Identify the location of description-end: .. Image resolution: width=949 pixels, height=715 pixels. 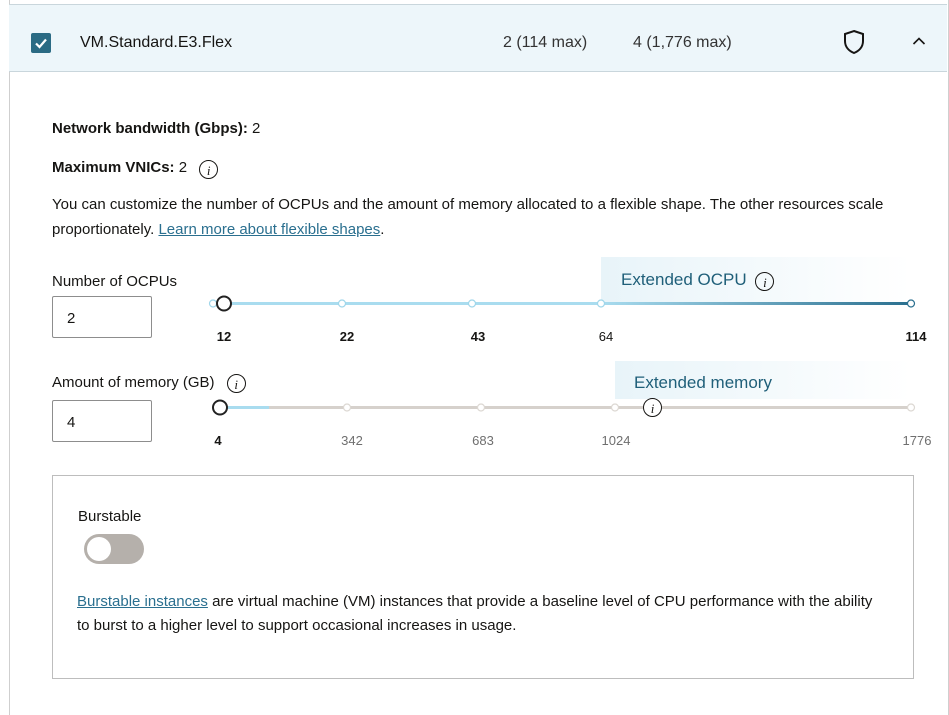
(382, 229).